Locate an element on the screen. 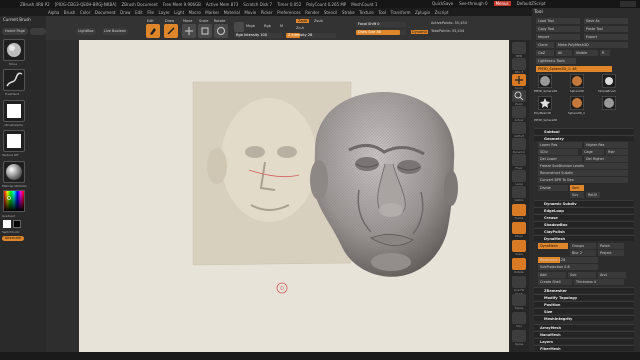 Image resolution: width=640 pixels, height=360 pixels. and-button: And is located at coordinates (612, 275).